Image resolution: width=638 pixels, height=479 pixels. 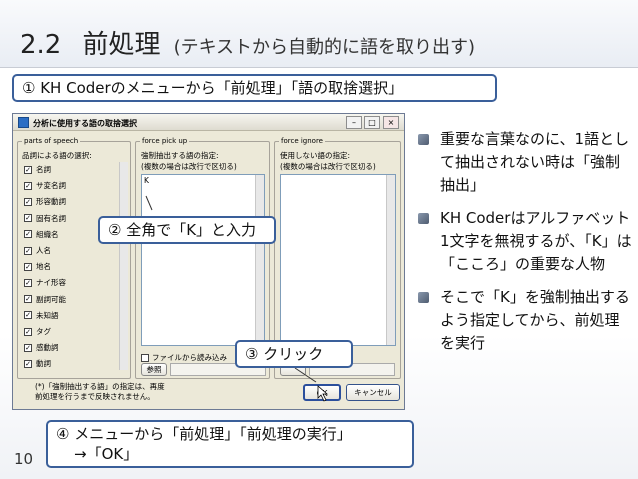 What do you see at coordinates (189, 357) in the screenshot?
I see `pickup-file-label: ファイルから読み込み` at bounding box center [189, 357].